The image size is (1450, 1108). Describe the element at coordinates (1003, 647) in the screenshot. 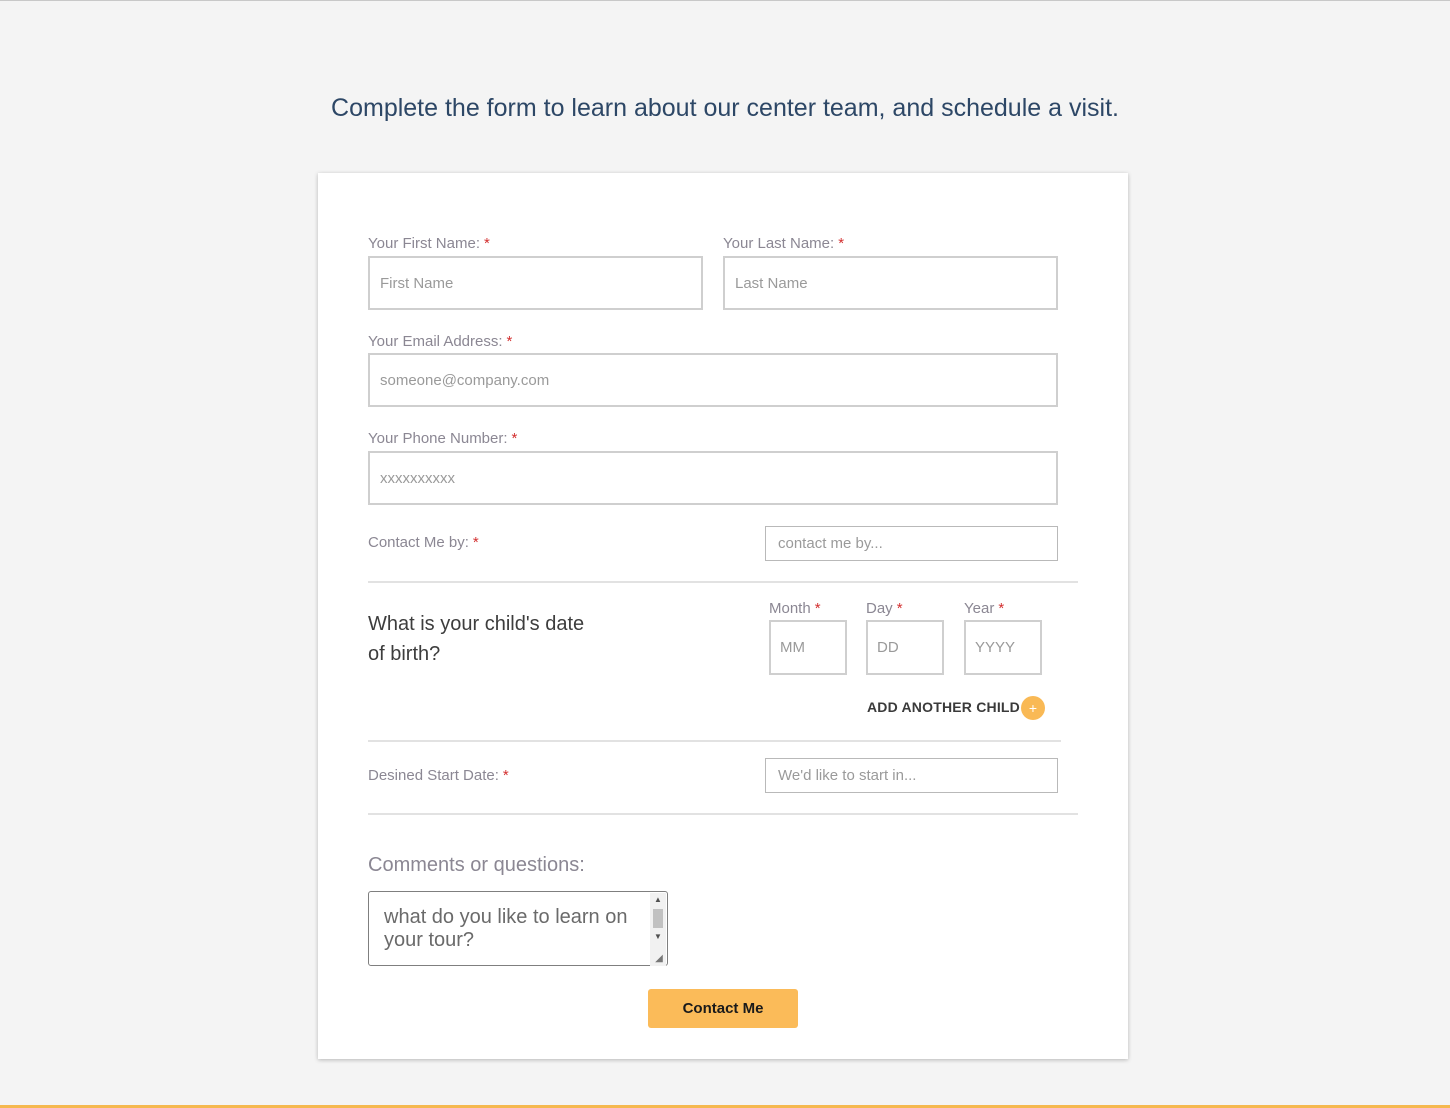

I see `dob-year-input` at that location.